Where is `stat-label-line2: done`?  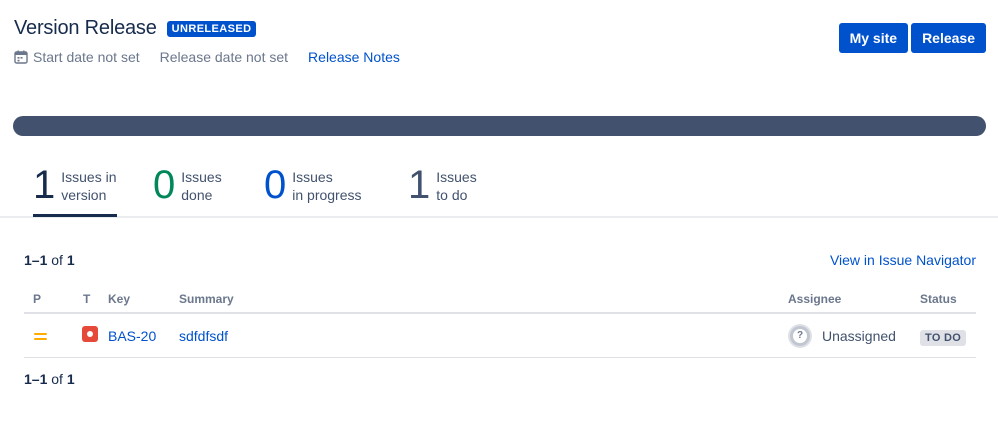 stat-label-line2: done is located at coordinates (197, 195).